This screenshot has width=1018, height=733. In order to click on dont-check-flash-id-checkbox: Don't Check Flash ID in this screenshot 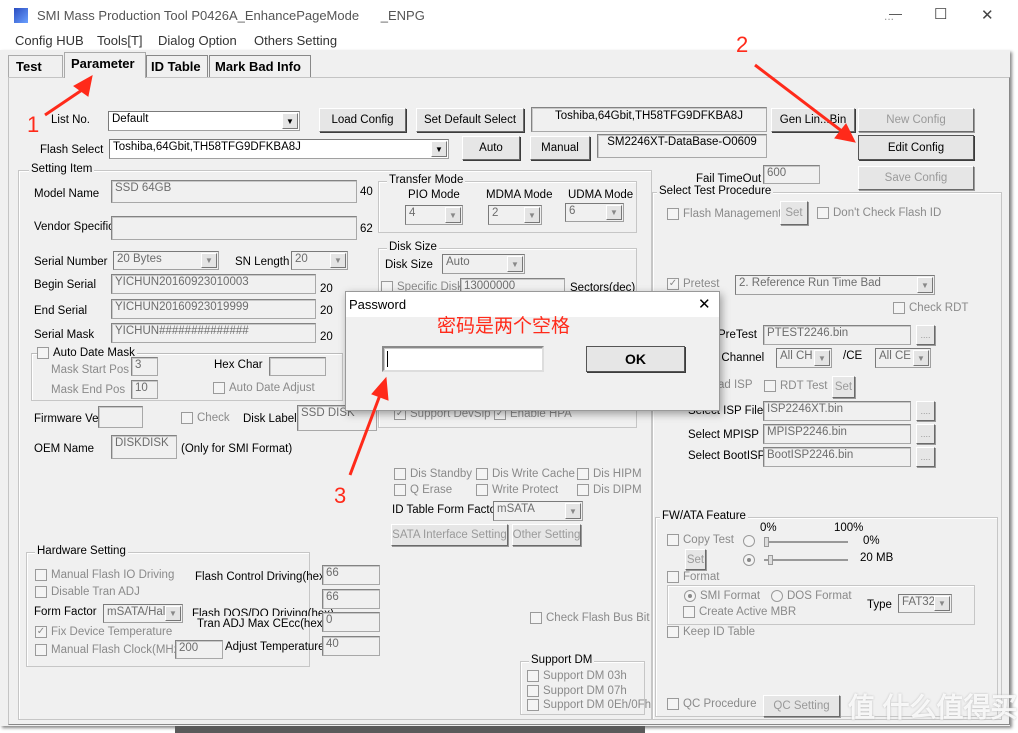, I will do `click(879, 213)`.